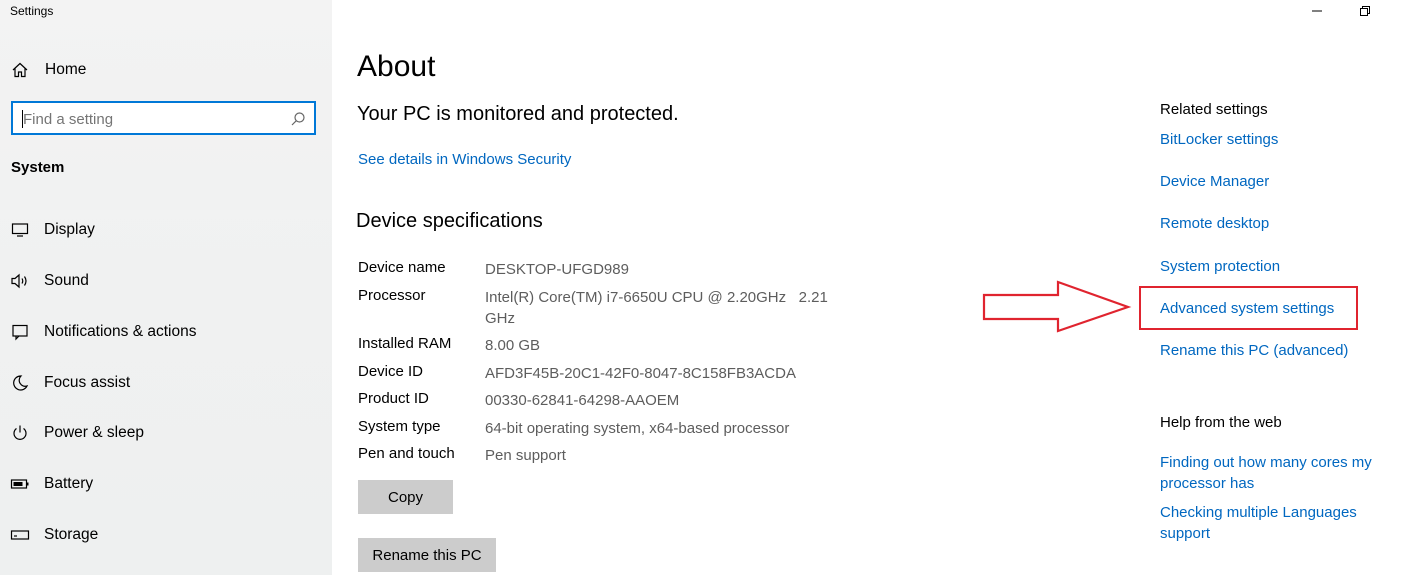 Image resolution: width=1409 pixels, height=575 pixels. What do you see at coordinates (66, 69) in the screenshot?
I see `sidebar-item-label: Home` at bounding box center [66, 69].